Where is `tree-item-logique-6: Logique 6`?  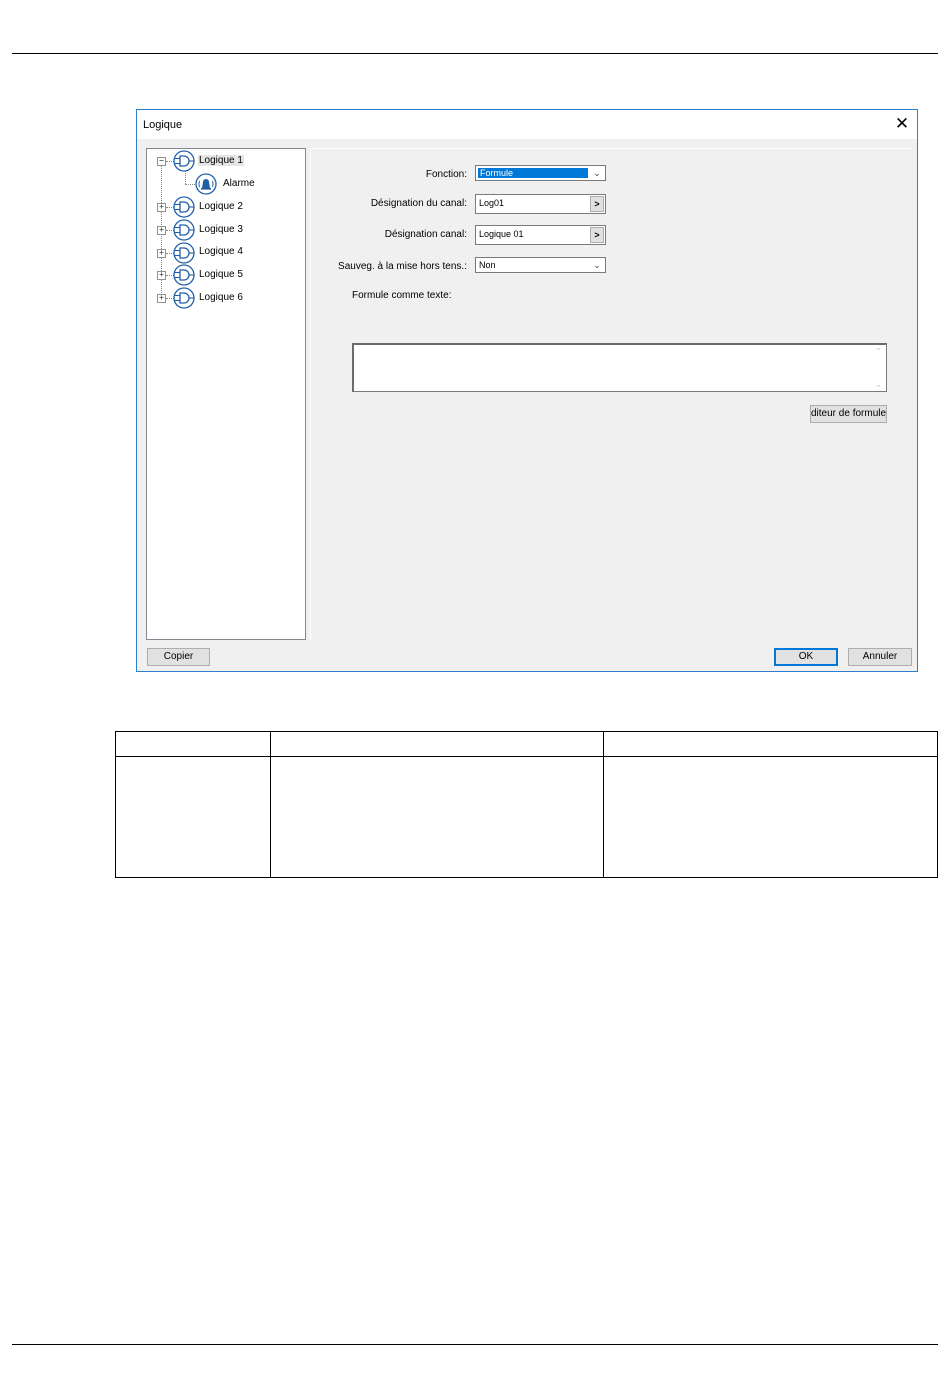
tree-item-logique-6: Logique 6 is located at coordinates (221, 297).